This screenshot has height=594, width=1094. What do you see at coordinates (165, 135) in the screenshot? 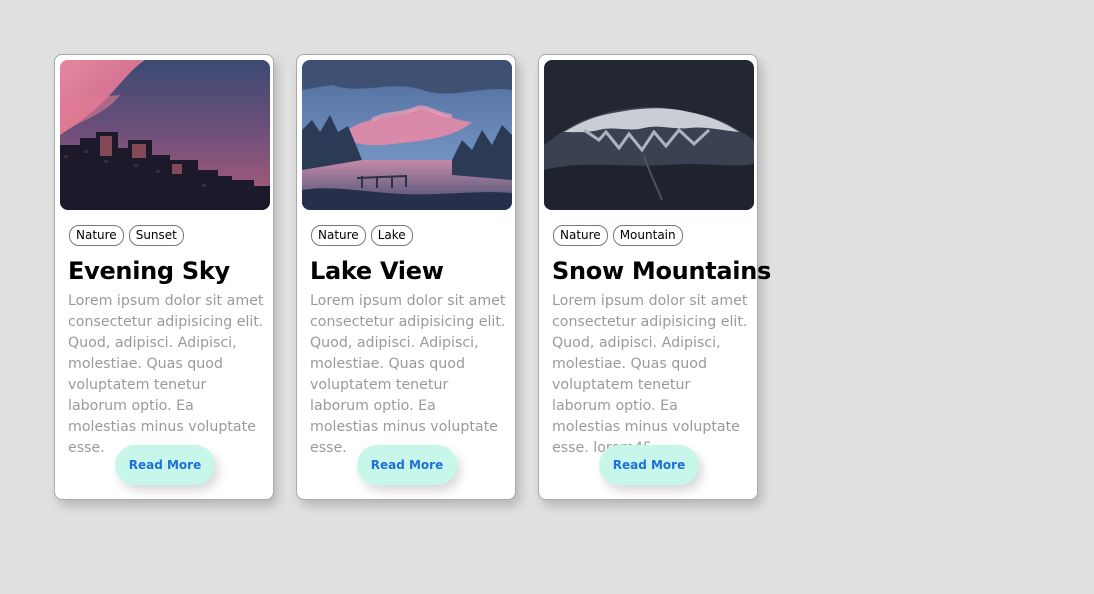
I see `card-image-sunset` at bounding box center [165, 135].